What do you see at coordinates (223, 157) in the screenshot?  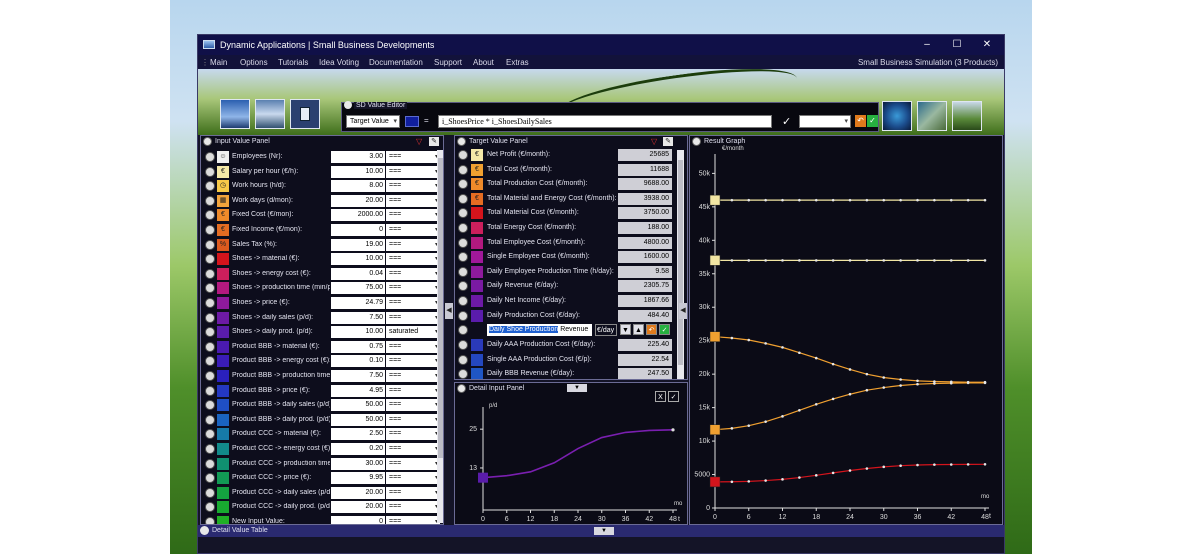 I see `color-swatch-icon: ☺` at bounding box center [223, 157].